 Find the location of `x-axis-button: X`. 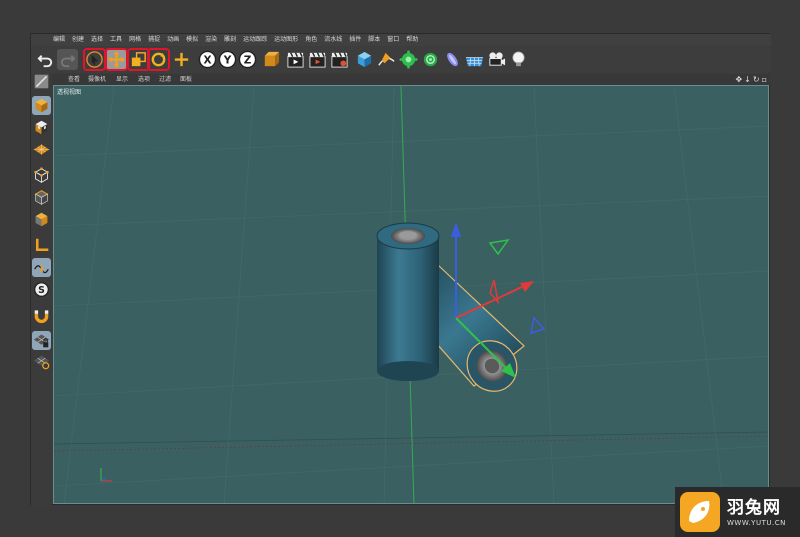

x-axis-button: X is located at coordinates (207, 59).